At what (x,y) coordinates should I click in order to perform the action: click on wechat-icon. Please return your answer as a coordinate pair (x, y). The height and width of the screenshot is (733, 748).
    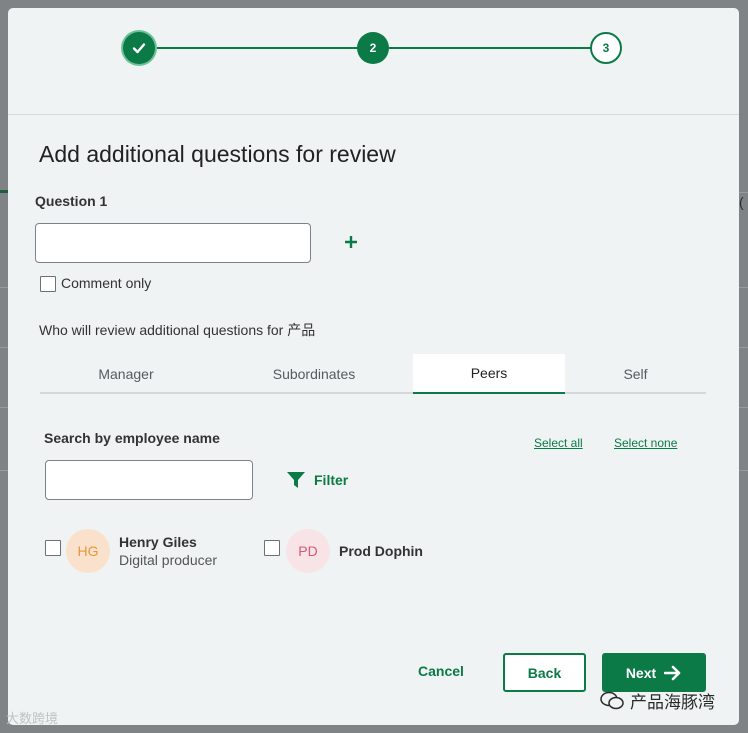
    Looking at the image, I should click on (612, 700).